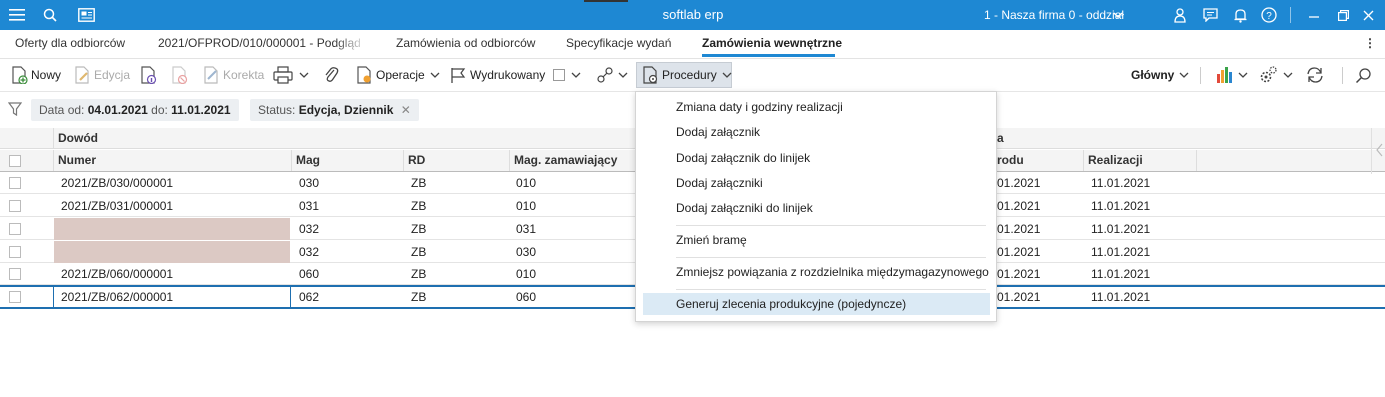  Describe the element at coordinates (1370, 44) in the screenshot. I see `more-vertical-icon: ⋮` at that location.